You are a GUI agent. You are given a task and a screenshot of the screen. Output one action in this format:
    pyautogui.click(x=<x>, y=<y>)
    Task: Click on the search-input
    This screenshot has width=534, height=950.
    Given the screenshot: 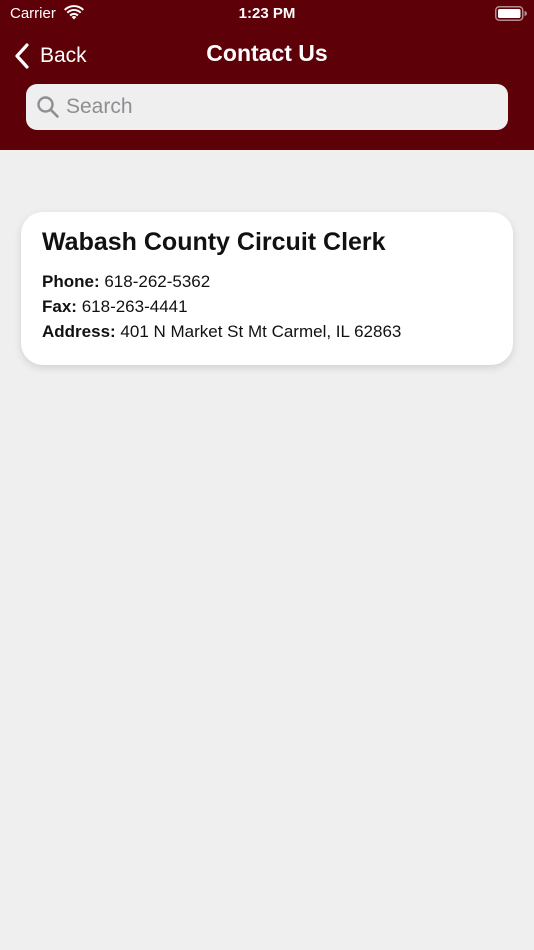 What is the action you would take?
    pyautogui.click(x=276, y=107)
    